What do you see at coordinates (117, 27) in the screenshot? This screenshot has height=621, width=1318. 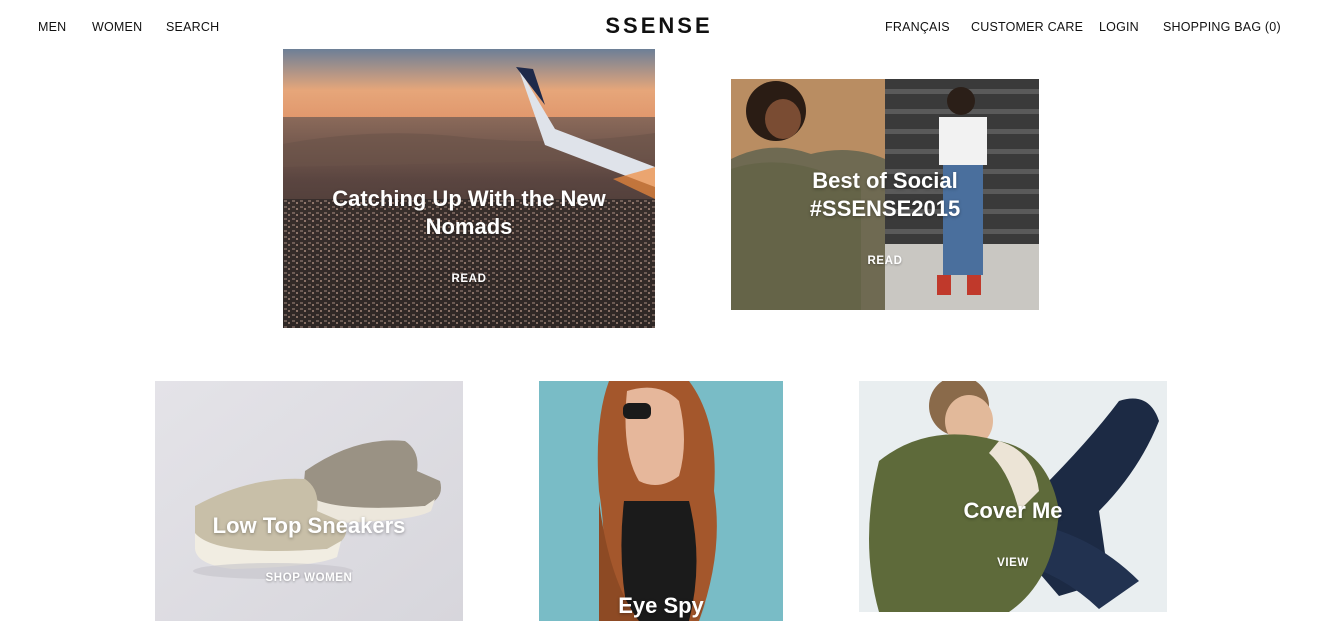 I see `nav-women-link: WOMEN` at bounding box center [117, 27].